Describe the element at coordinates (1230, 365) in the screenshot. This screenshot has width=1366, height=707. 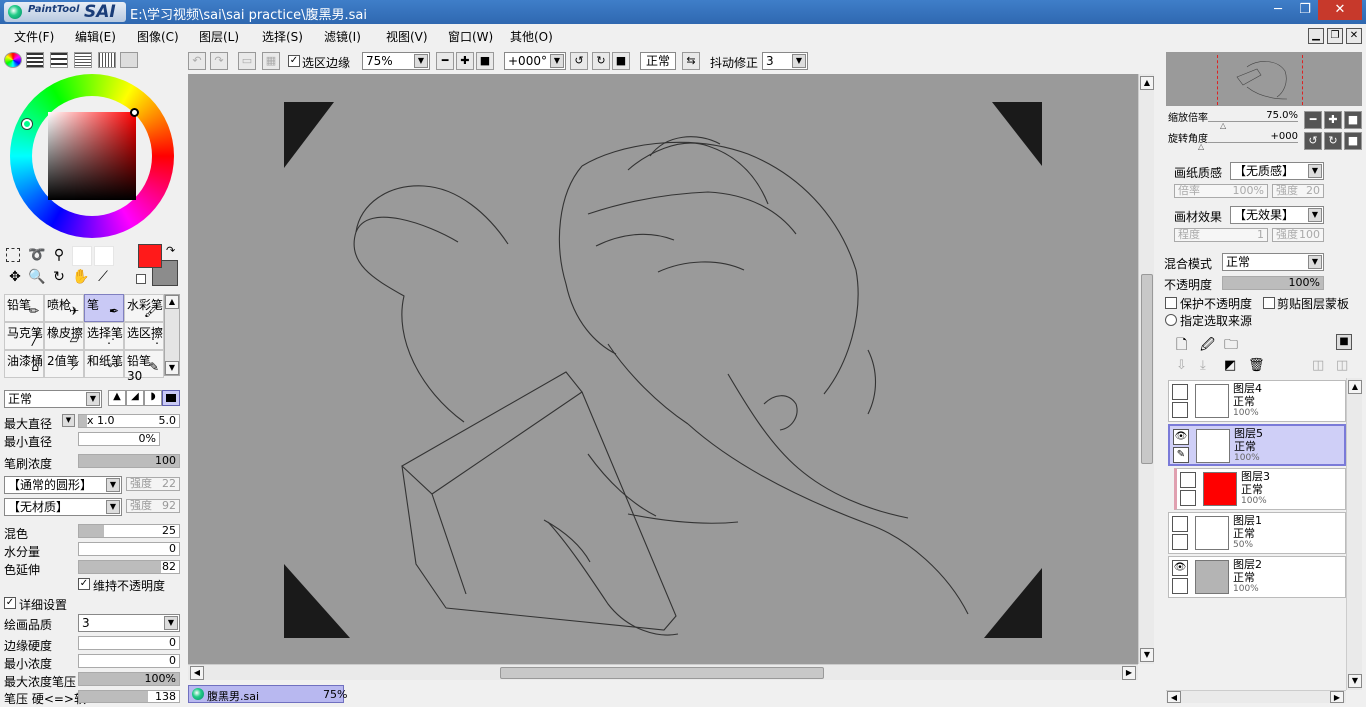
I see `clear-layer-icon: ◩` at that location.